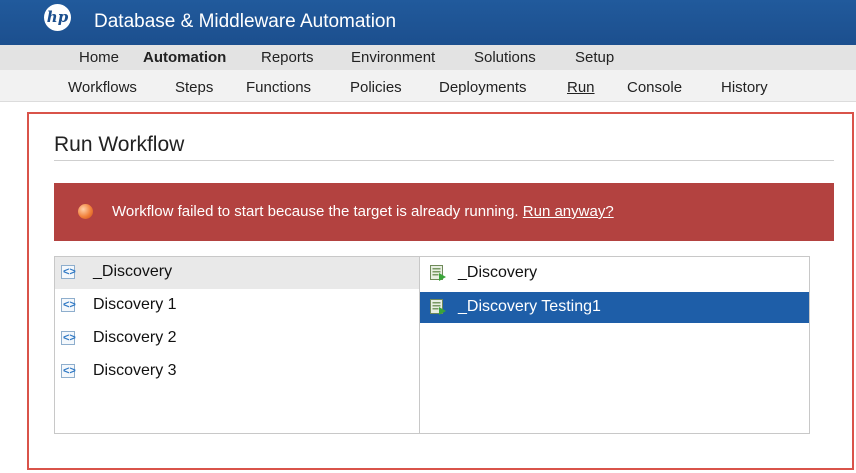 The height and width of the screenshot is (473, 856). I want to click on nav-automation: Automation, so click(184, 57).